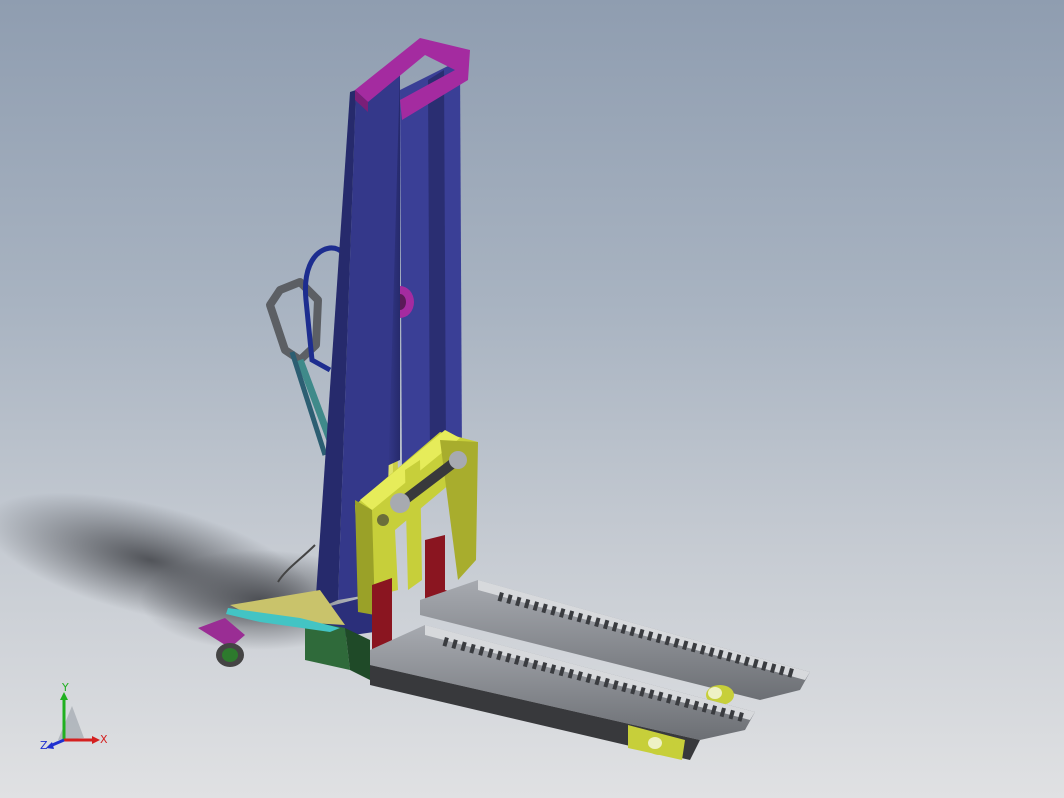 This screenshot has width=1064, height=798. I want to click on push-handle, so click(300, 374).